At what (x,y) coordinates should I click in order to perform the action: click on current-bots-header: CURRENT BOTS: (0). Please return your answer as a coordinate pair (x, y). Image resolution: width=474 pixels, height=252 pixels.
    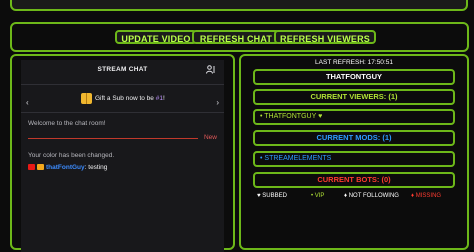
    Looking at the image, I should click on (354, 180).